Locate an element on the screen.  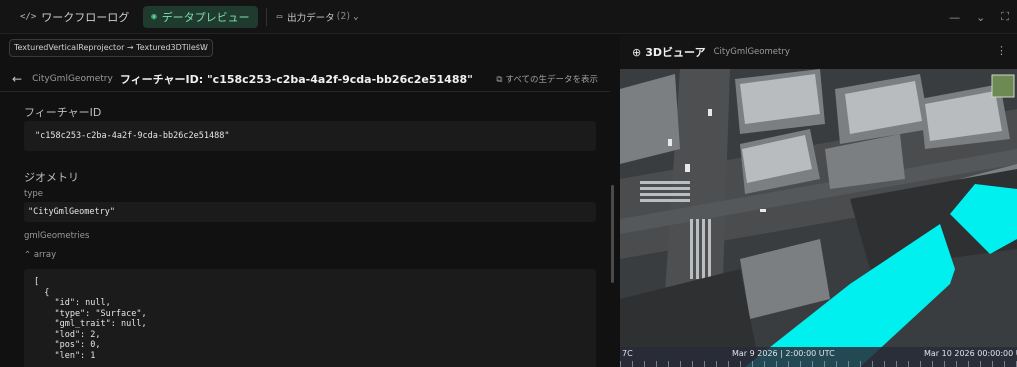
window-controls: — ⌄ ⛶ is located at coordinates (979, 17).